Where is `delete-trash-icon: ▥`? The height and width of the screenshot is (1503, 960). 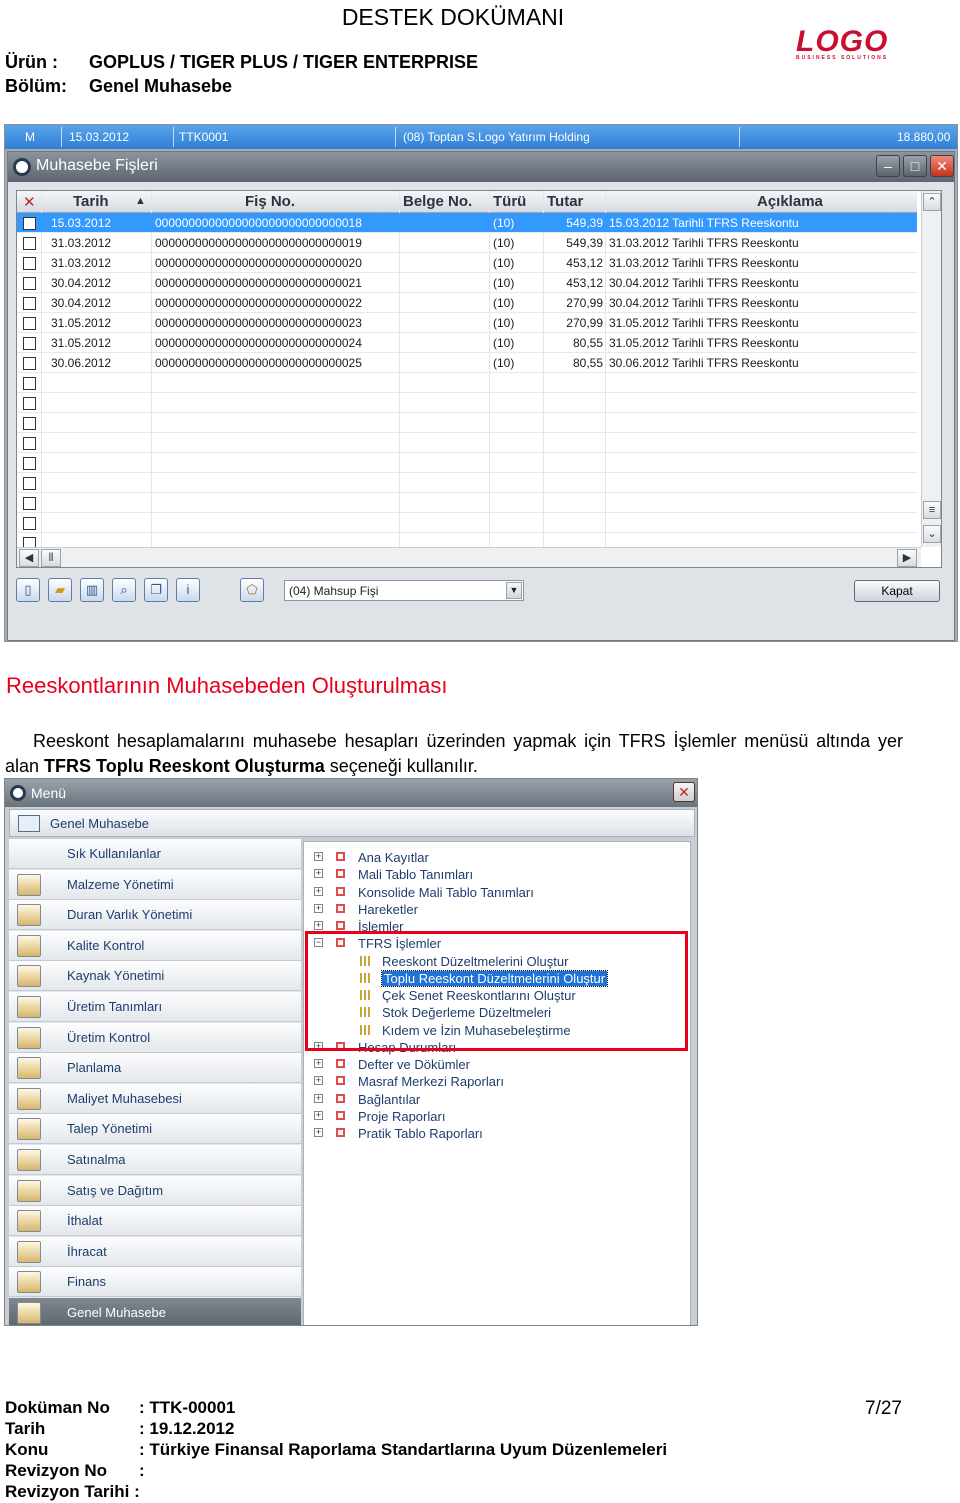 delete-trash-icon: ▥ is located at coordinates (92, 590).